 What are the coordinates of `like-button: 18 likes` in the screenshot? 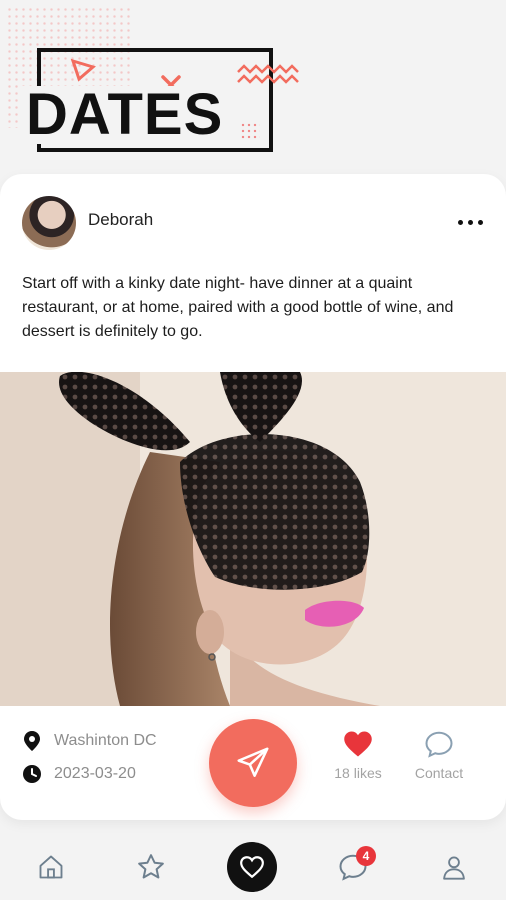 It's located at (358, 755).